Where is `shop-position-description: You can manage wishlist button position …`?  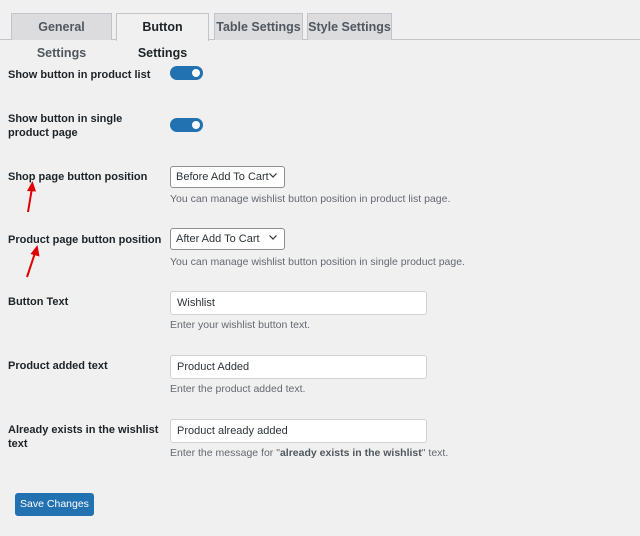 shop-position-description: You can manage wishlist button position … is located at coordinates (310, 199).